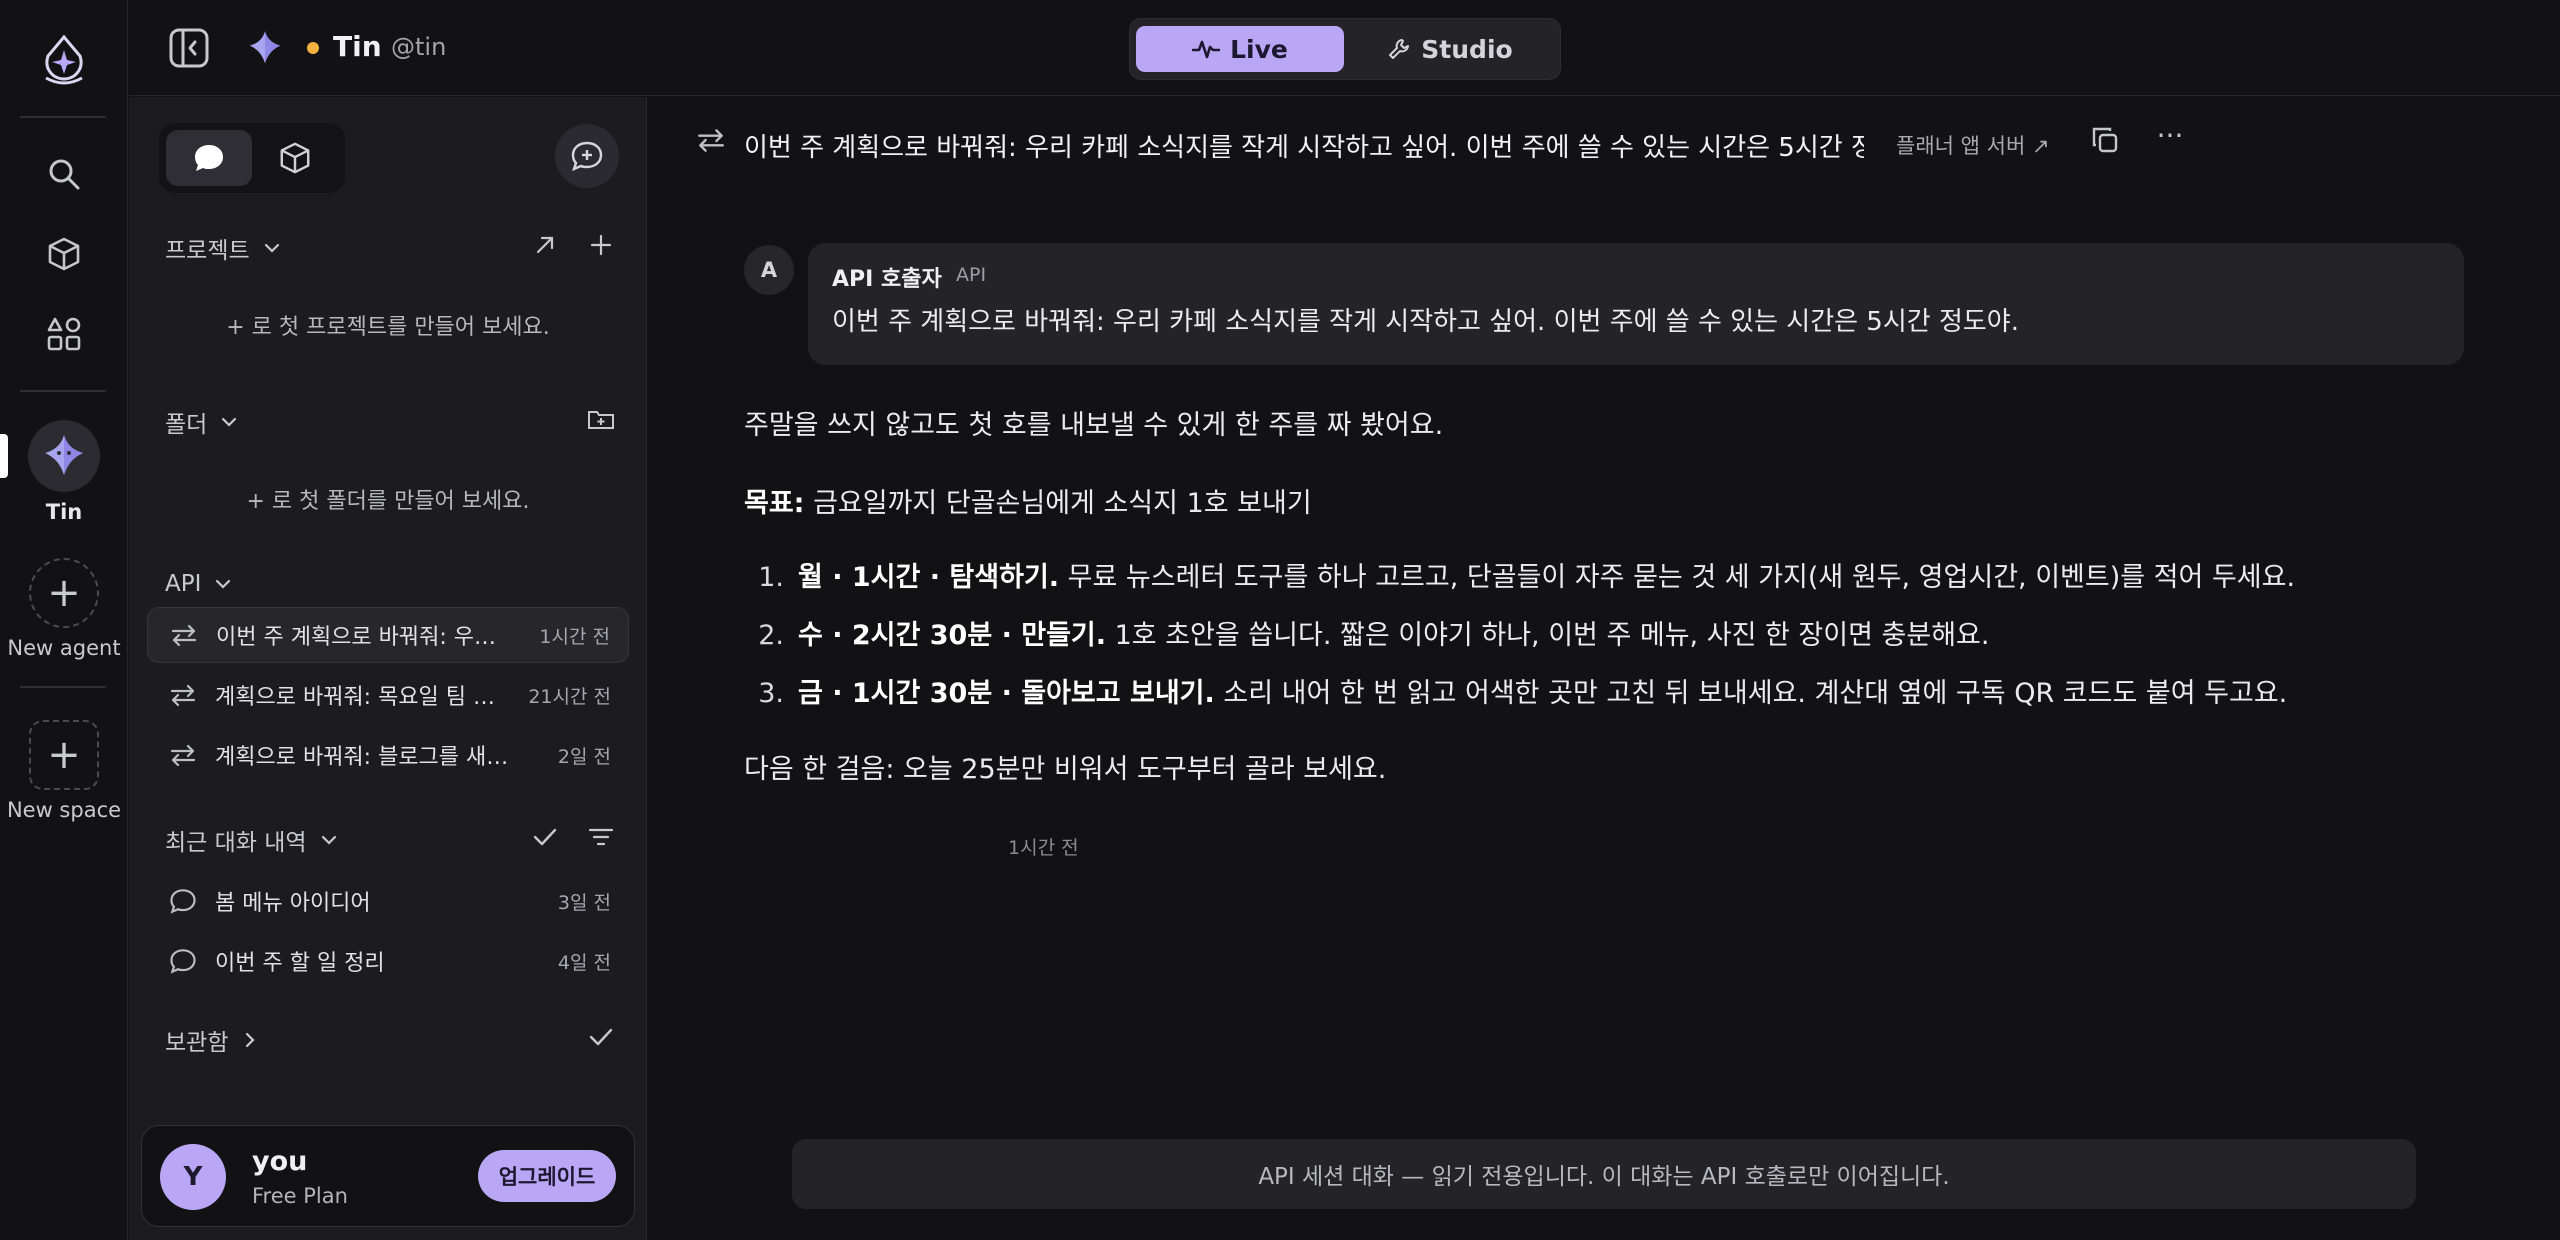  I want to click on conversation-time: 2일 전, so click(584, 756).